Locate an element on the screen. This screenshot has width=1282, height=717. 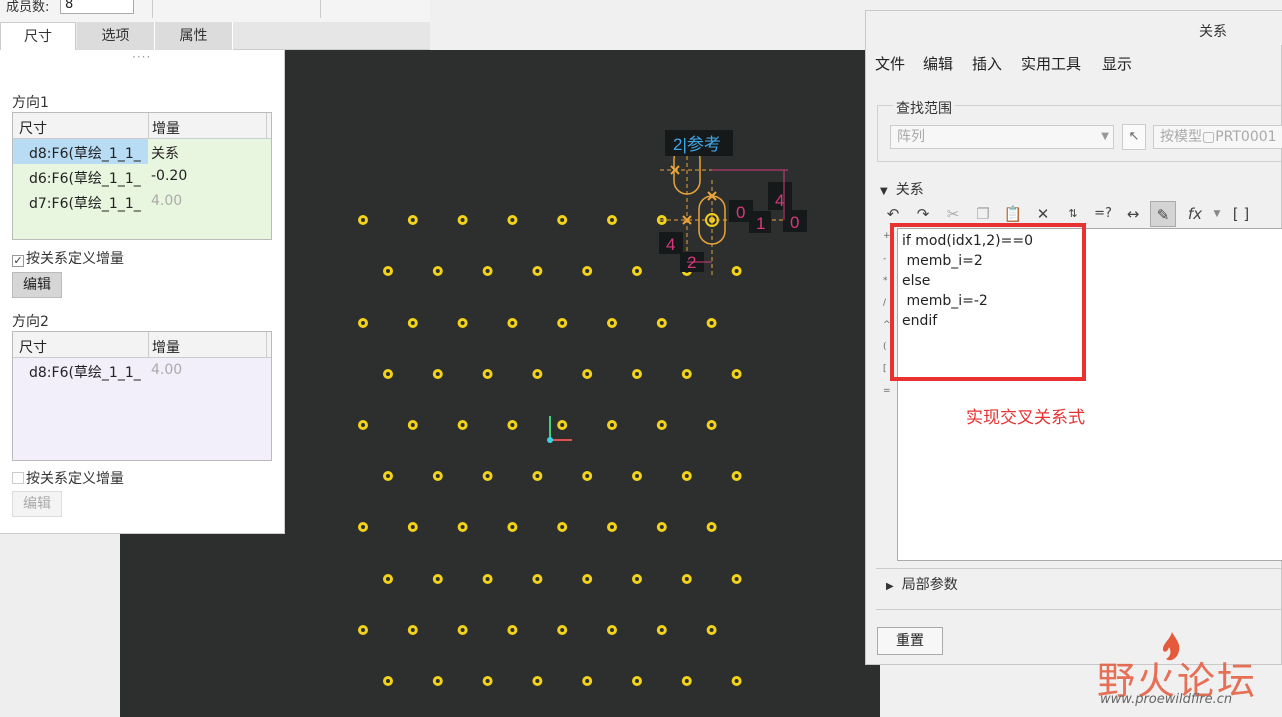
table-row: d6:F6(草绘_1_1_ -0.20 is located at coordinates (142, 176).